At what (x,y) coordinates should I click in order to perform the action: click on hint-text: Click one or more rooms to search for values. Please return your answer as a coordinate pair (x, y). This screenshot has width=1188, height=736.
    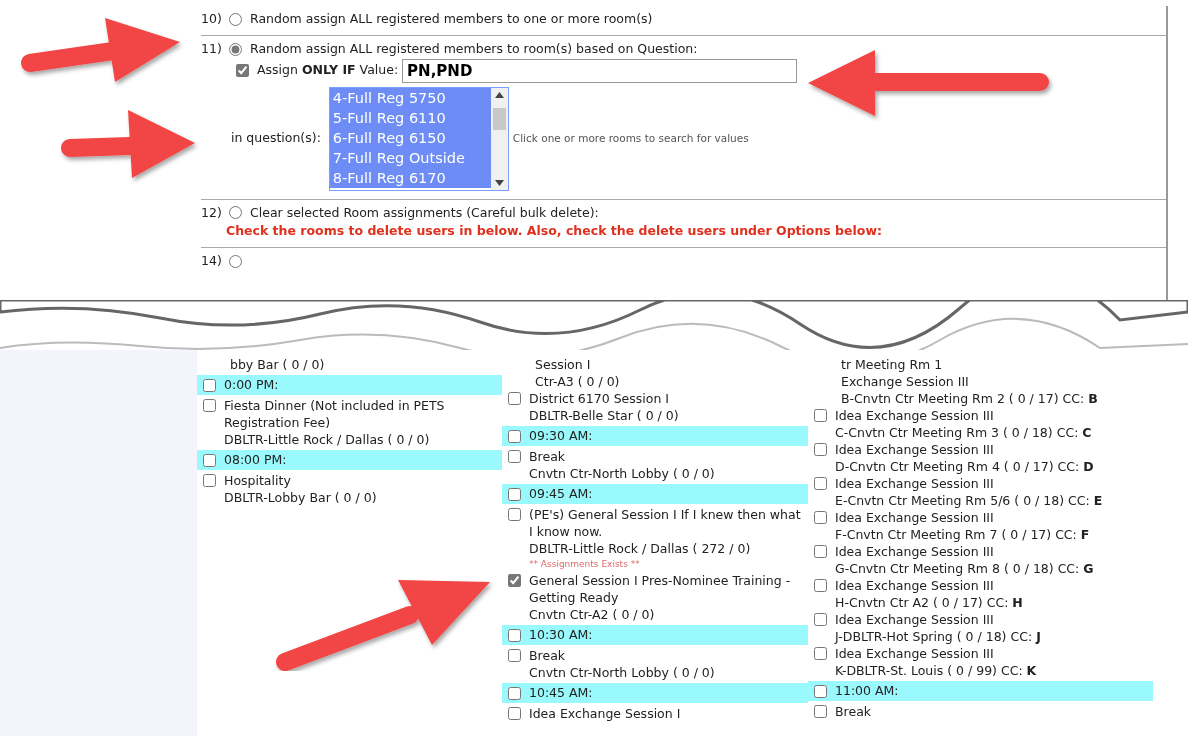
    Looking at the image, I should click on (630, 138).